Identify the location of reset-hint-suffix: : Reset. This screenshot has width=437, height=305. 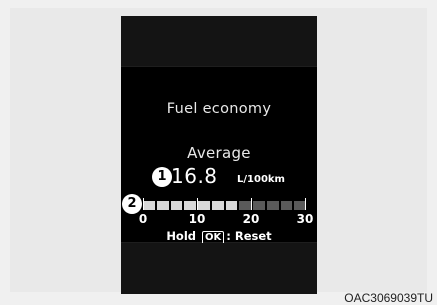
(249, 236).